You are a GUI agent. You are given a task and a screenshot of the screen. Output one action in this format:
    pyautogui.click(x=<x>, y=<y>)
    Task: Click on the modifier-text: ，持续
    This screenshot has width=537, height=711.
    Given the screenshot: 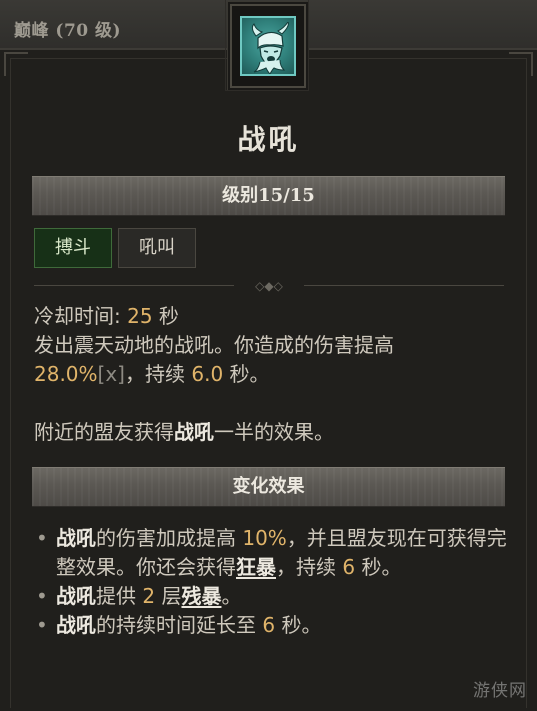 What is the action you would take?
    pyautogui.click(x=309, y=567)
    